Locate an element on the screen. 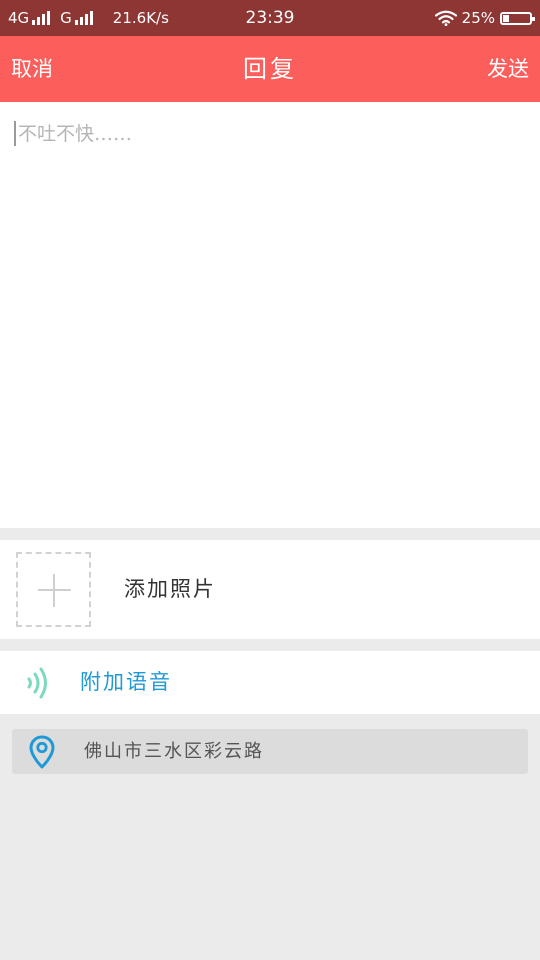 The width and height of the screenshot is (540, 960). add-photo-label: 添加照片 is located at coordinates (170, 589).